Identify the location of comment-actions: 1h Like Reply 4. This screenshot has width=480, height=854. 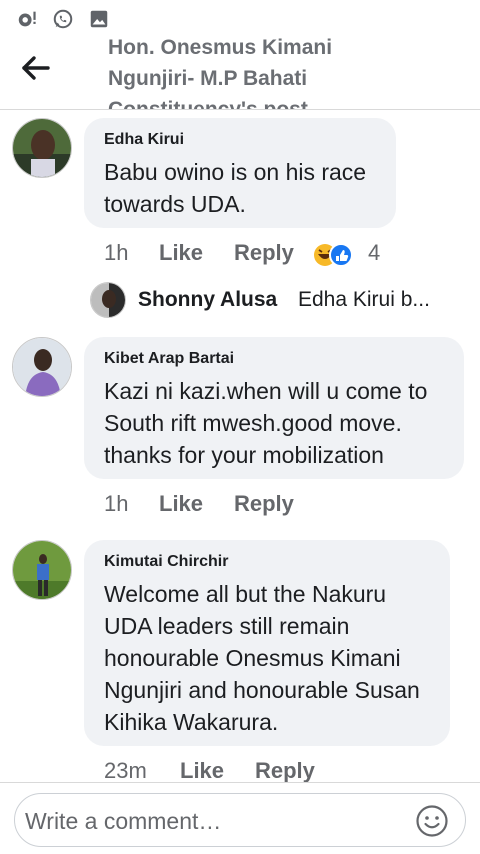
(254, 255).